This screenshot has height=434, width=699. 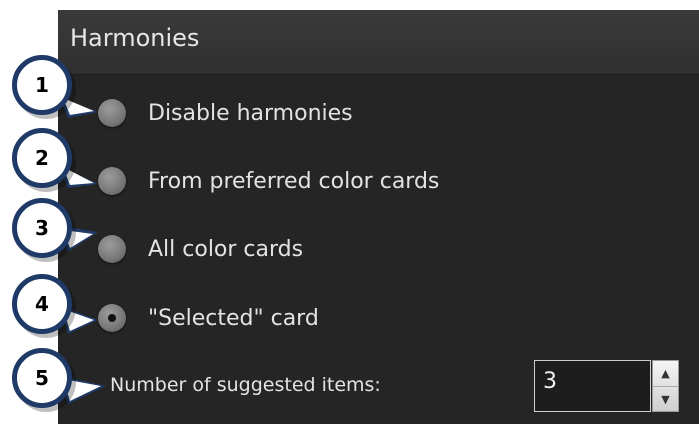 I want to click on callout-badge: 5, so click(x=42, y=378).